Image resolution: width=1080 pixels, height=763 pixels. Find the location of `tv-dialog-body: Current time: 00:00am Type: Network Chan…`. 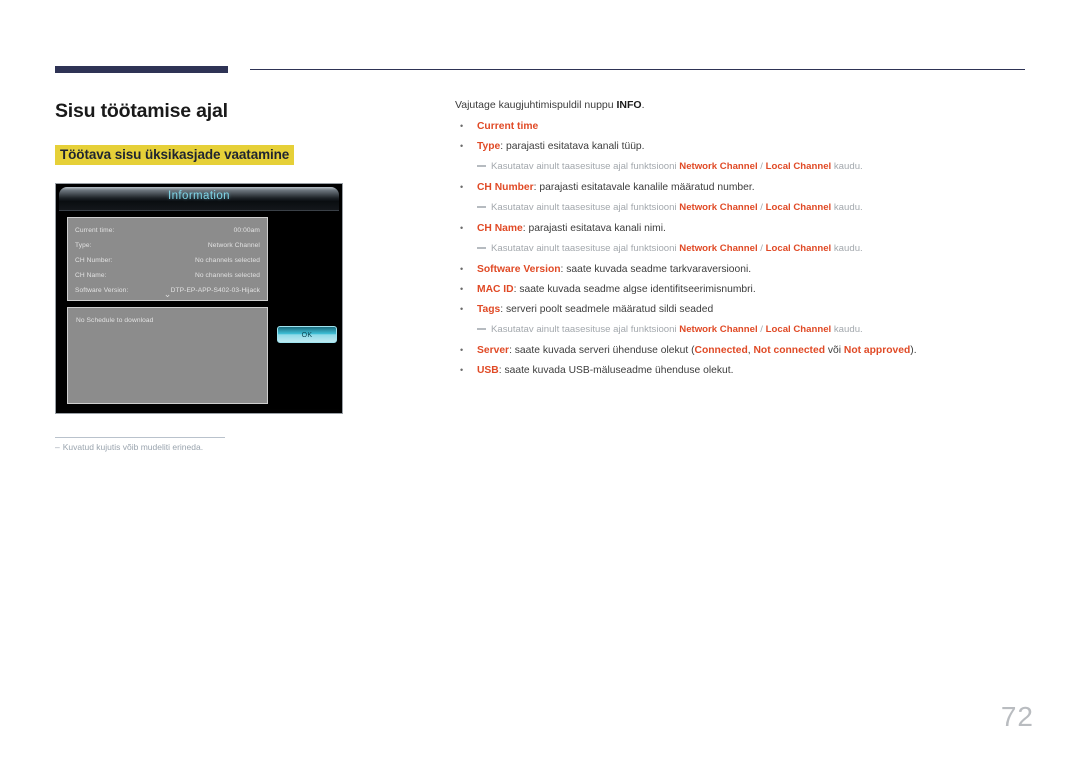

tv-dialog-body: Current time: 00:00am Type: Network Chan… is located at coordinates (199, 310).